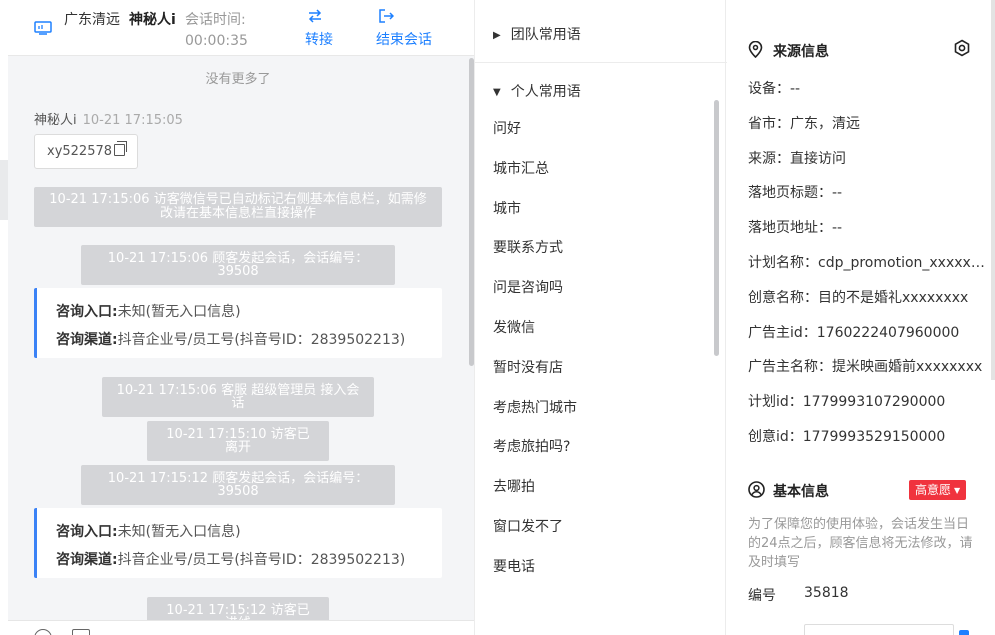 The height and width of the screenshot is (635, 995). What do you see at coordinates (319, 40) in the screenshot?
I see `transfer-label: 转接` at bounding box center [319, 40].